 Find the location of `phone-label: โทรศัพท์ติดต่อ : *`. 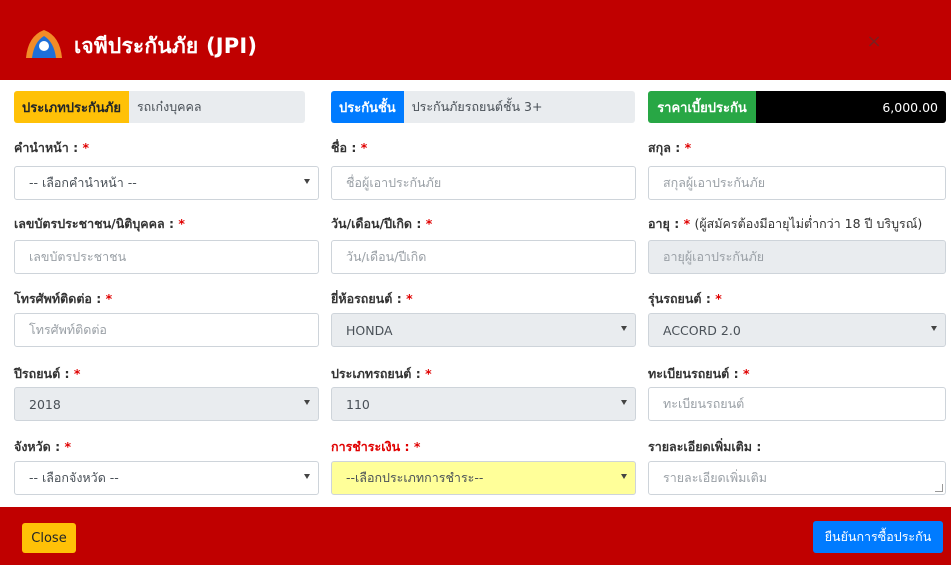

phone-label: โทรศัพท์ติดต่อ : * is located at coordinates (63, 298).